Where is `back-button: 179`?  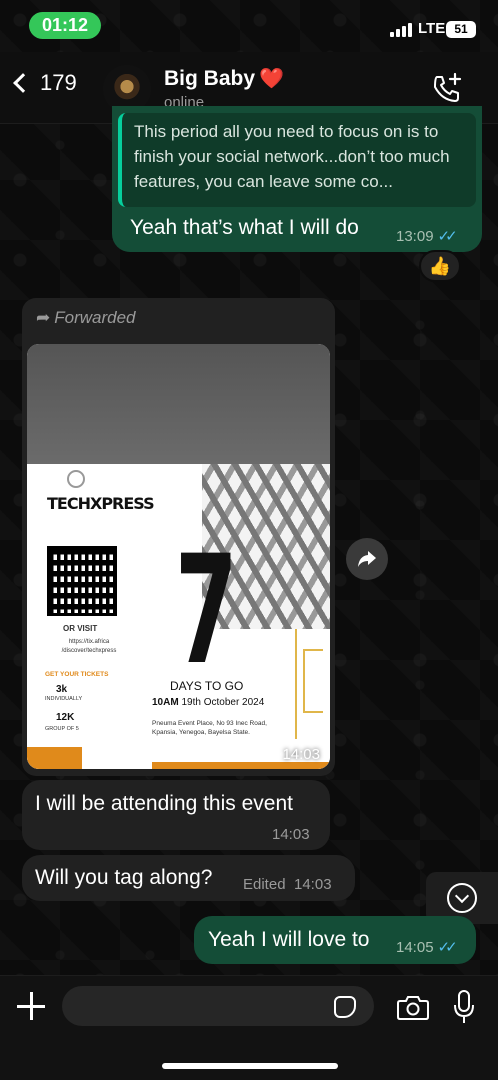 back-button: 179 is located at coordinates (43, 83).